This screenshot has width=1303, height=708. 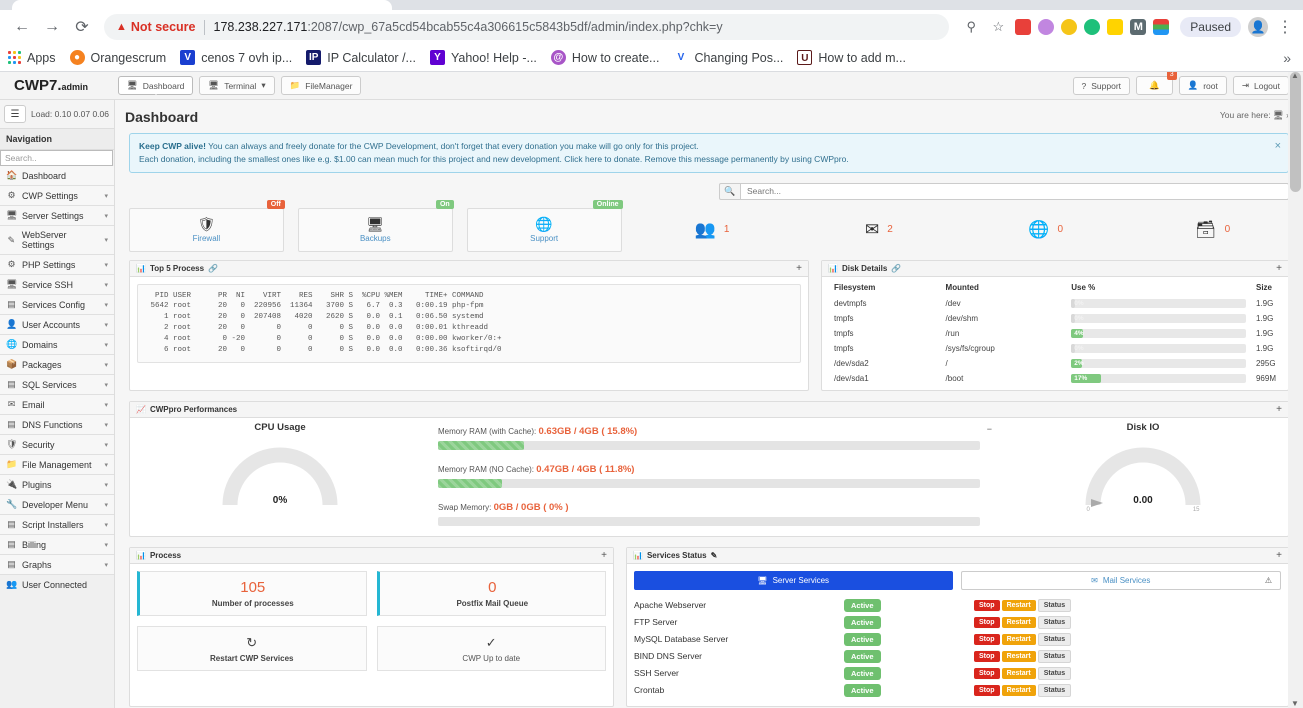 What do you see at coordinates (1015, 191) in the screenshot?
I see `search-input` at bounding box center [1015, 191].